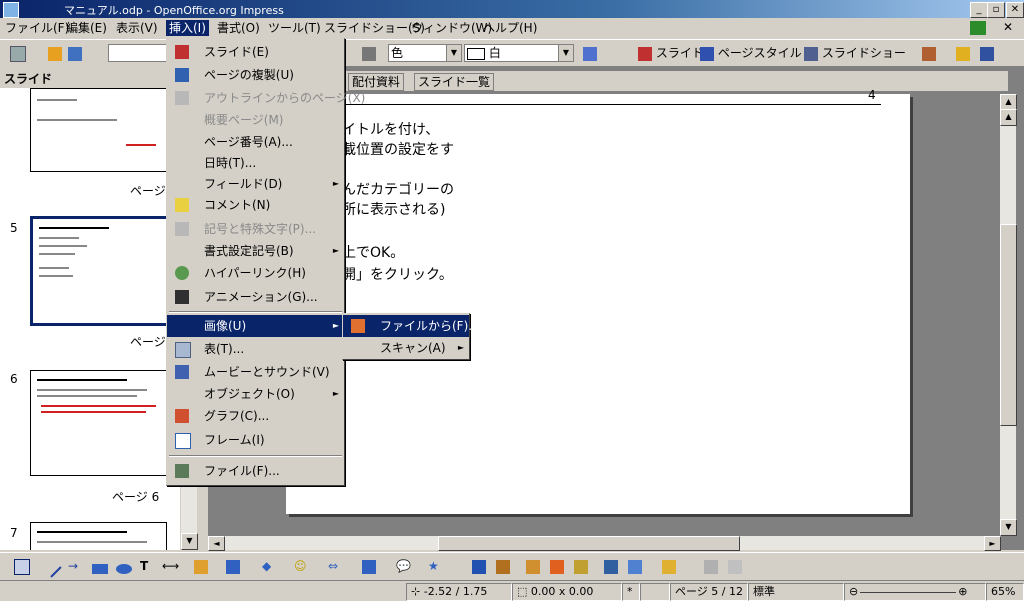 The width and height of the screenshot is (1024, 601). I want to click on menu-view: 表示(V), so click(137, 28).